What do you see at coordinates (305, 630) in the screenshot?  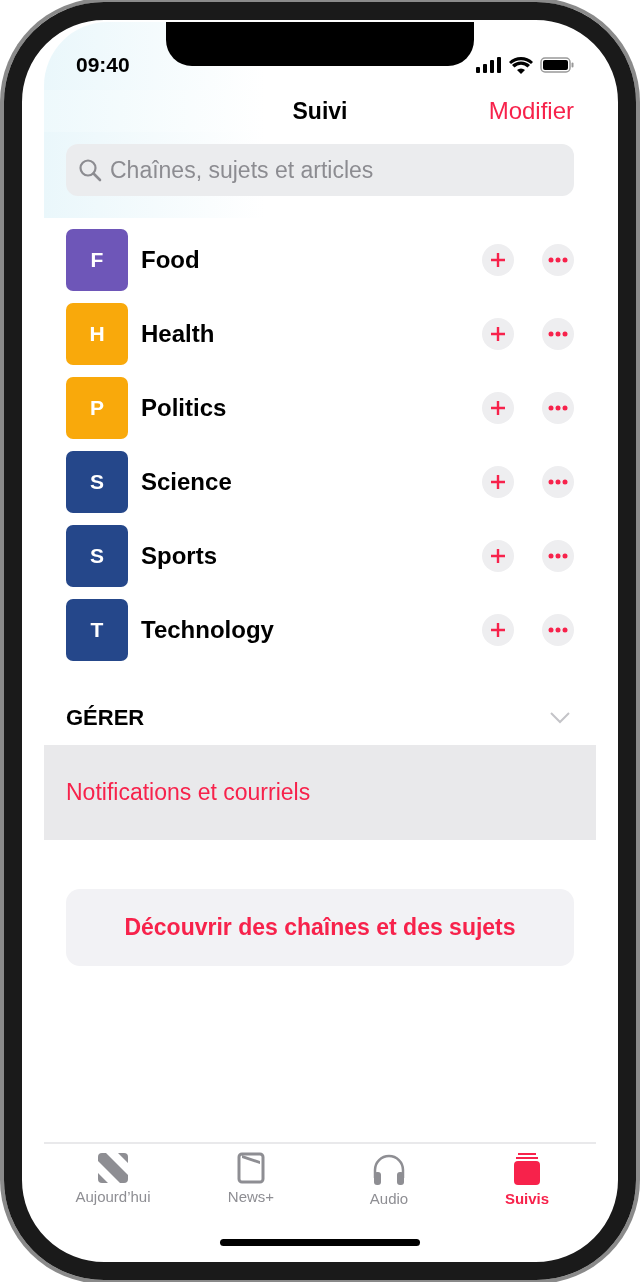 I see `channel-name: Technology` at bounding box center [305, 630].